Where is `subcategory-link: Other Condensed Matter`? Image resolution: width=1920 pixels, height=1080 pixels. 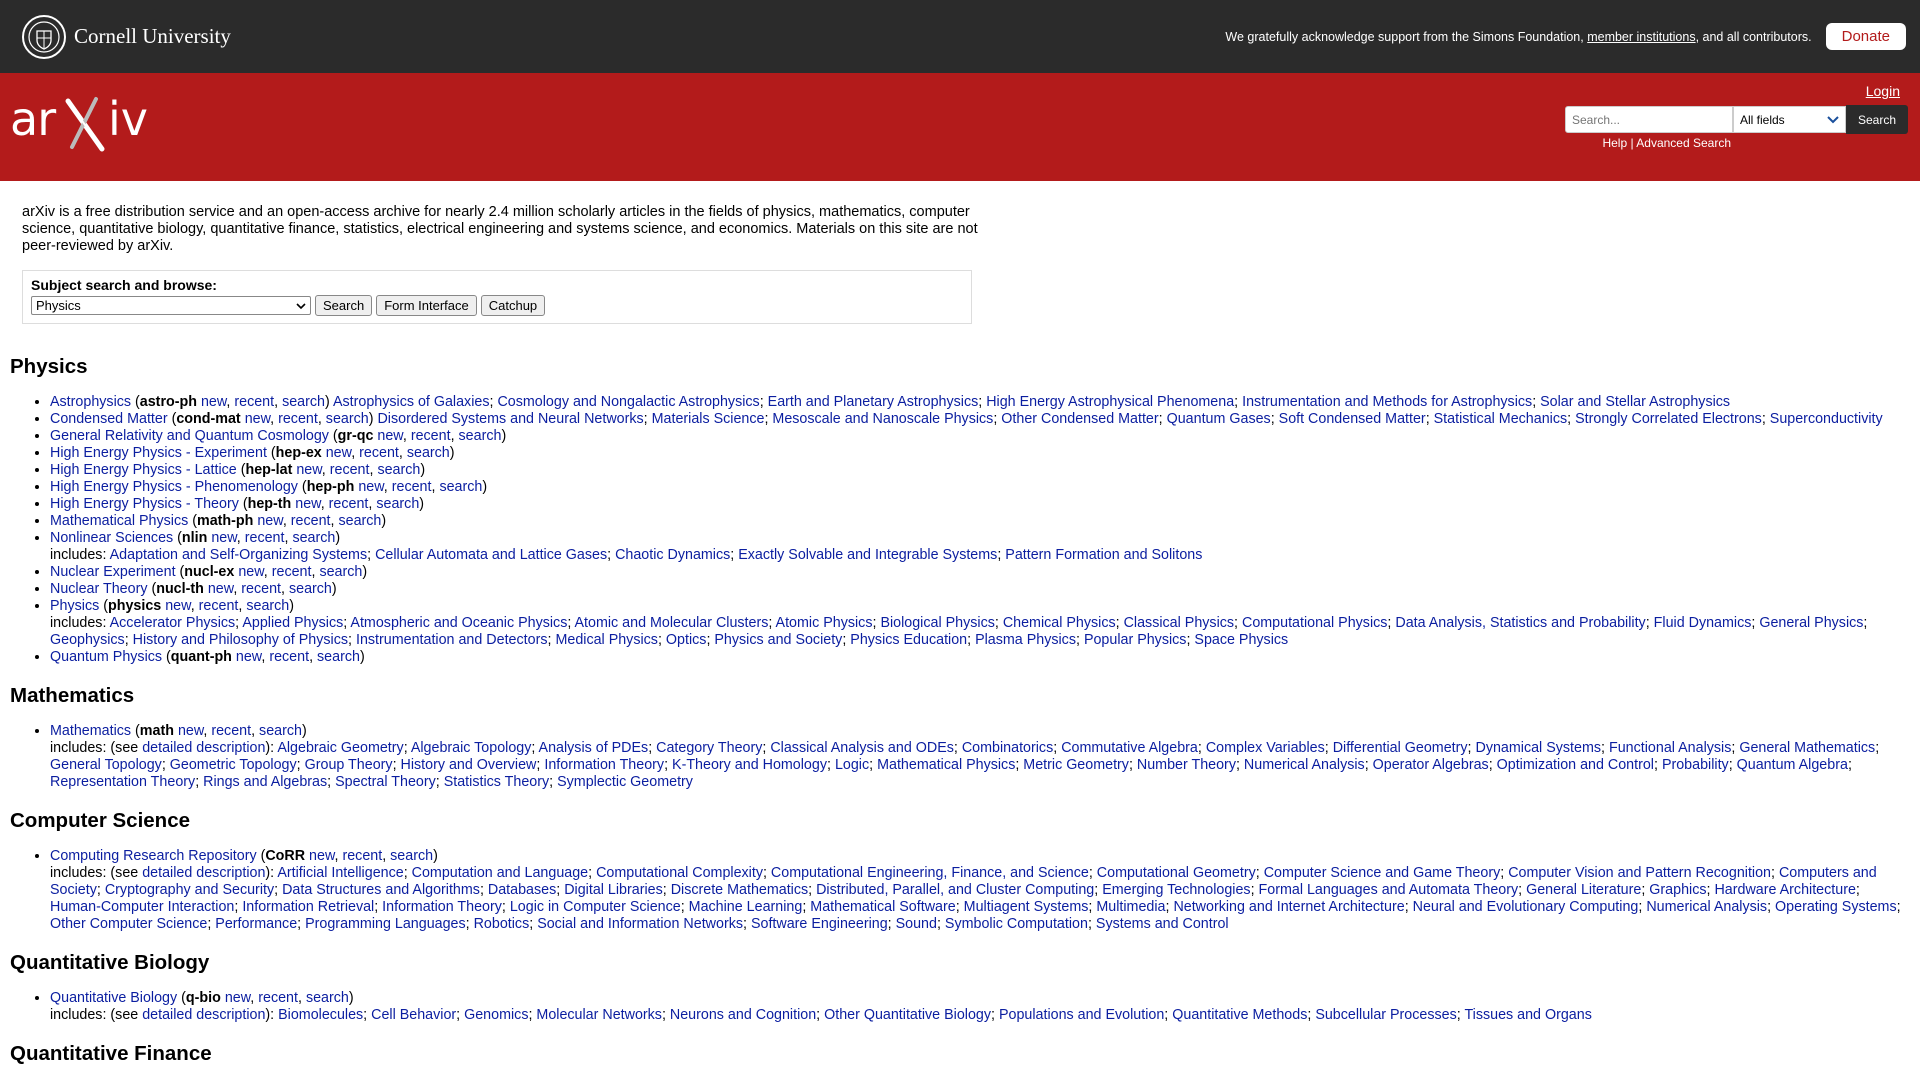 subcategory-link: Other Condensed Matter is located at coordinates (1079, 419).